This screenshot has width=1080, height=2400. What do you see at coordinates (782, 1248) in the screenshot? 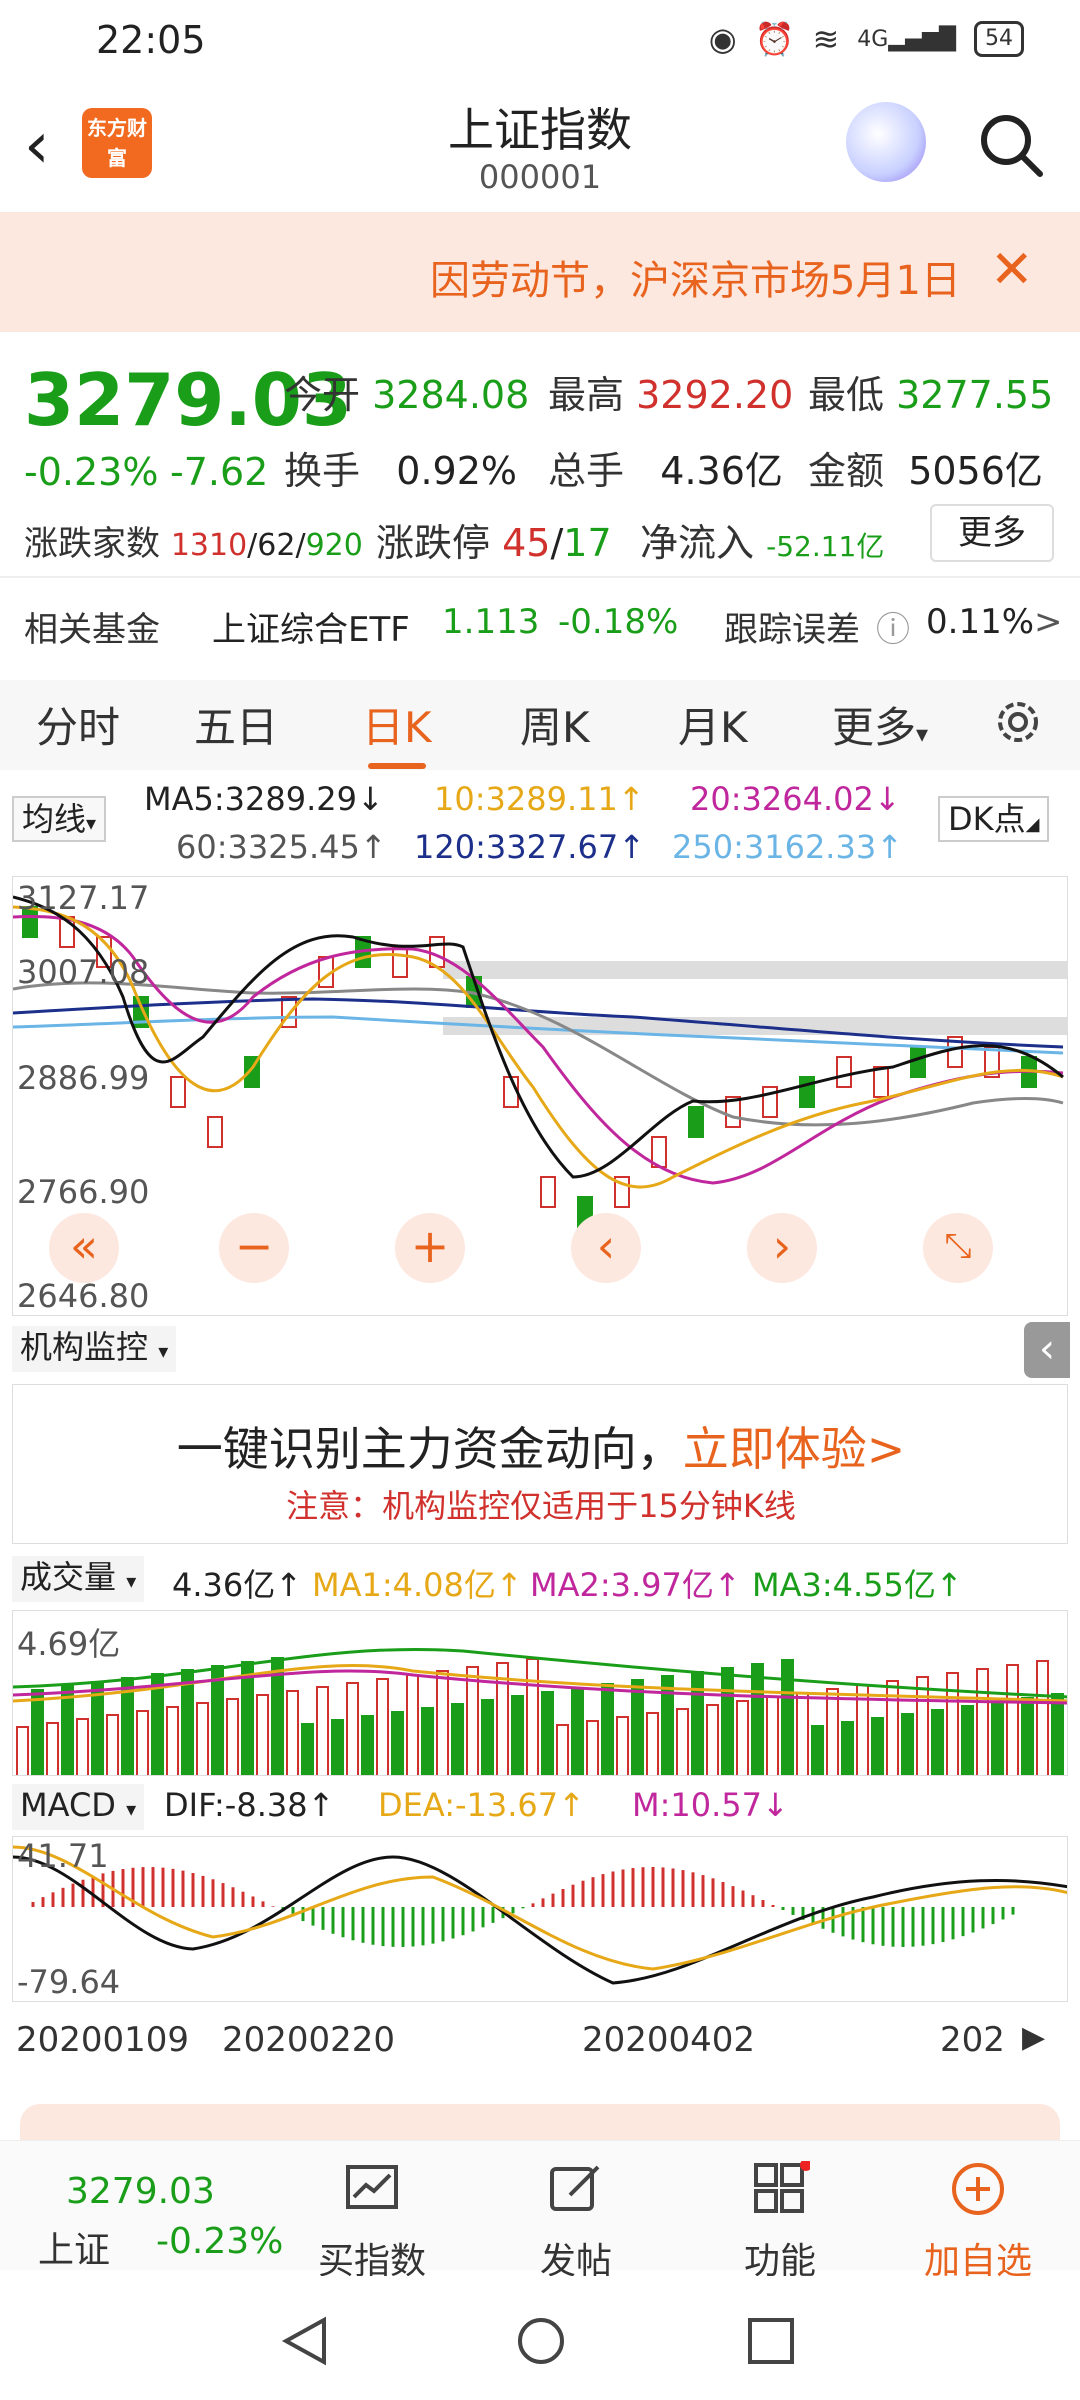
I see `scroll-right-icon: ›` at bounding box center [782, 1248].